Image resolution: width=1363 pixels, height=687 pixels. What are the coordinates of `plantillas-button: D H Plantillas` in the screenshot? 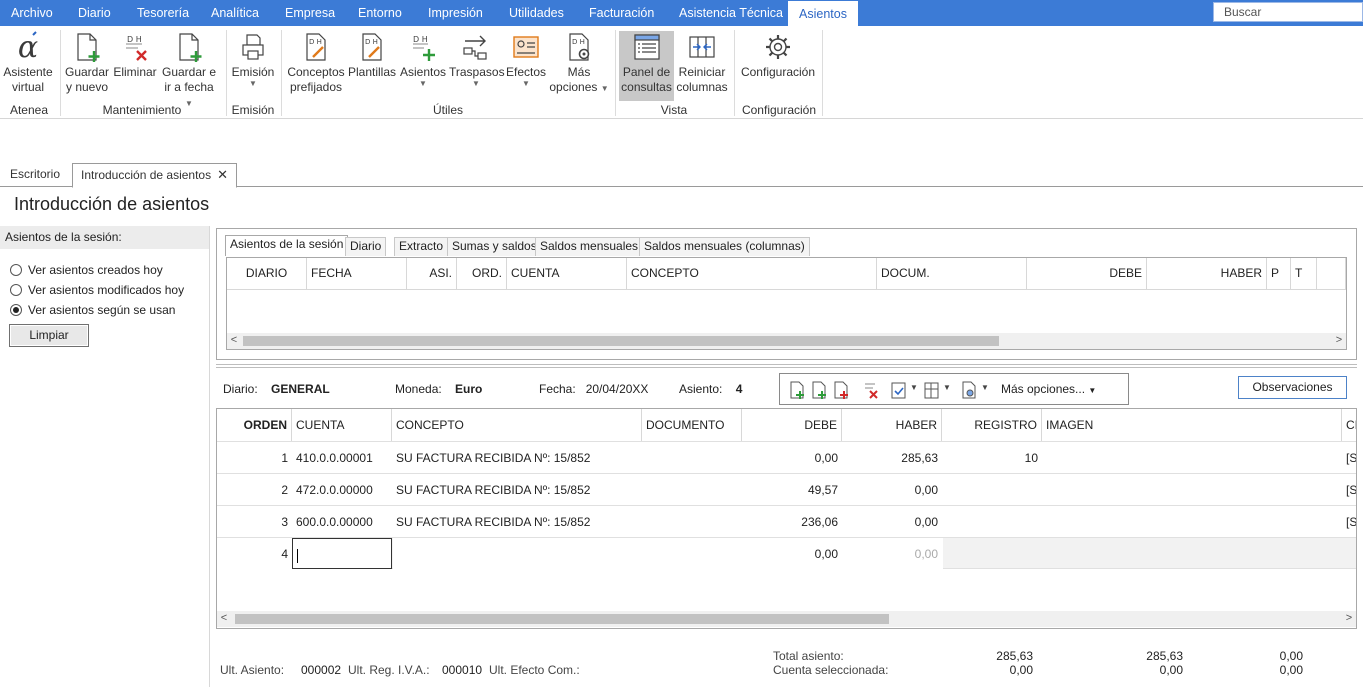 It's located at (372, 55).